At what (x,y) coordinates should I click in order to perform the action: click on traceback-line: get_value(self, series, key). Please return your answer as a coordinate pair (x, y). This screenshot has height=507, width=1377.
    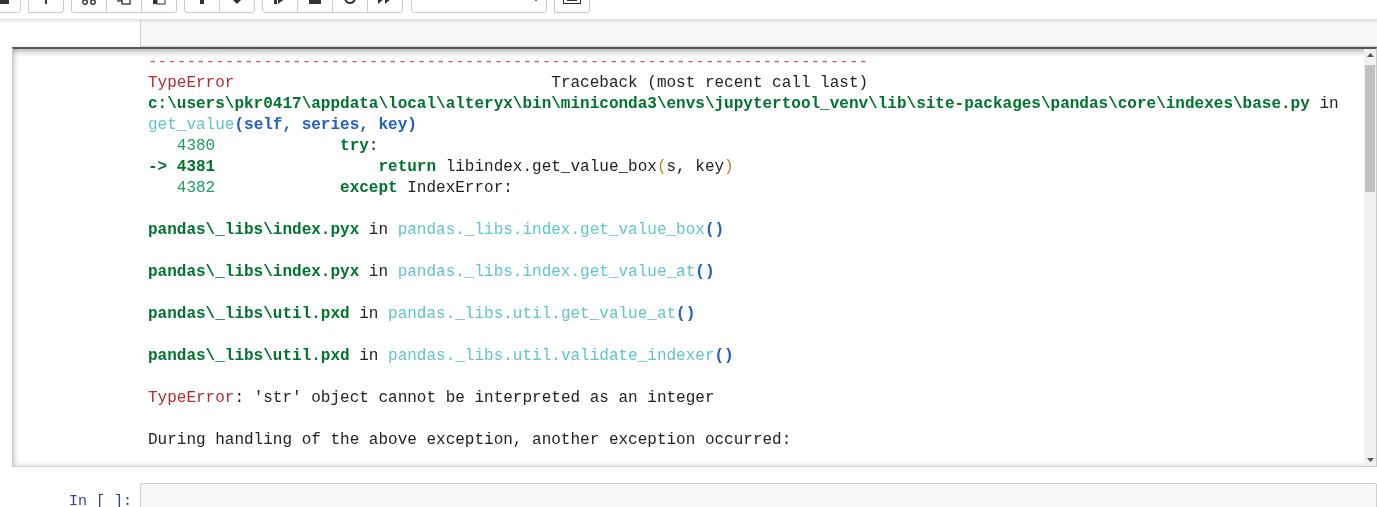
    Looking at the image, I should click on (283, 125).